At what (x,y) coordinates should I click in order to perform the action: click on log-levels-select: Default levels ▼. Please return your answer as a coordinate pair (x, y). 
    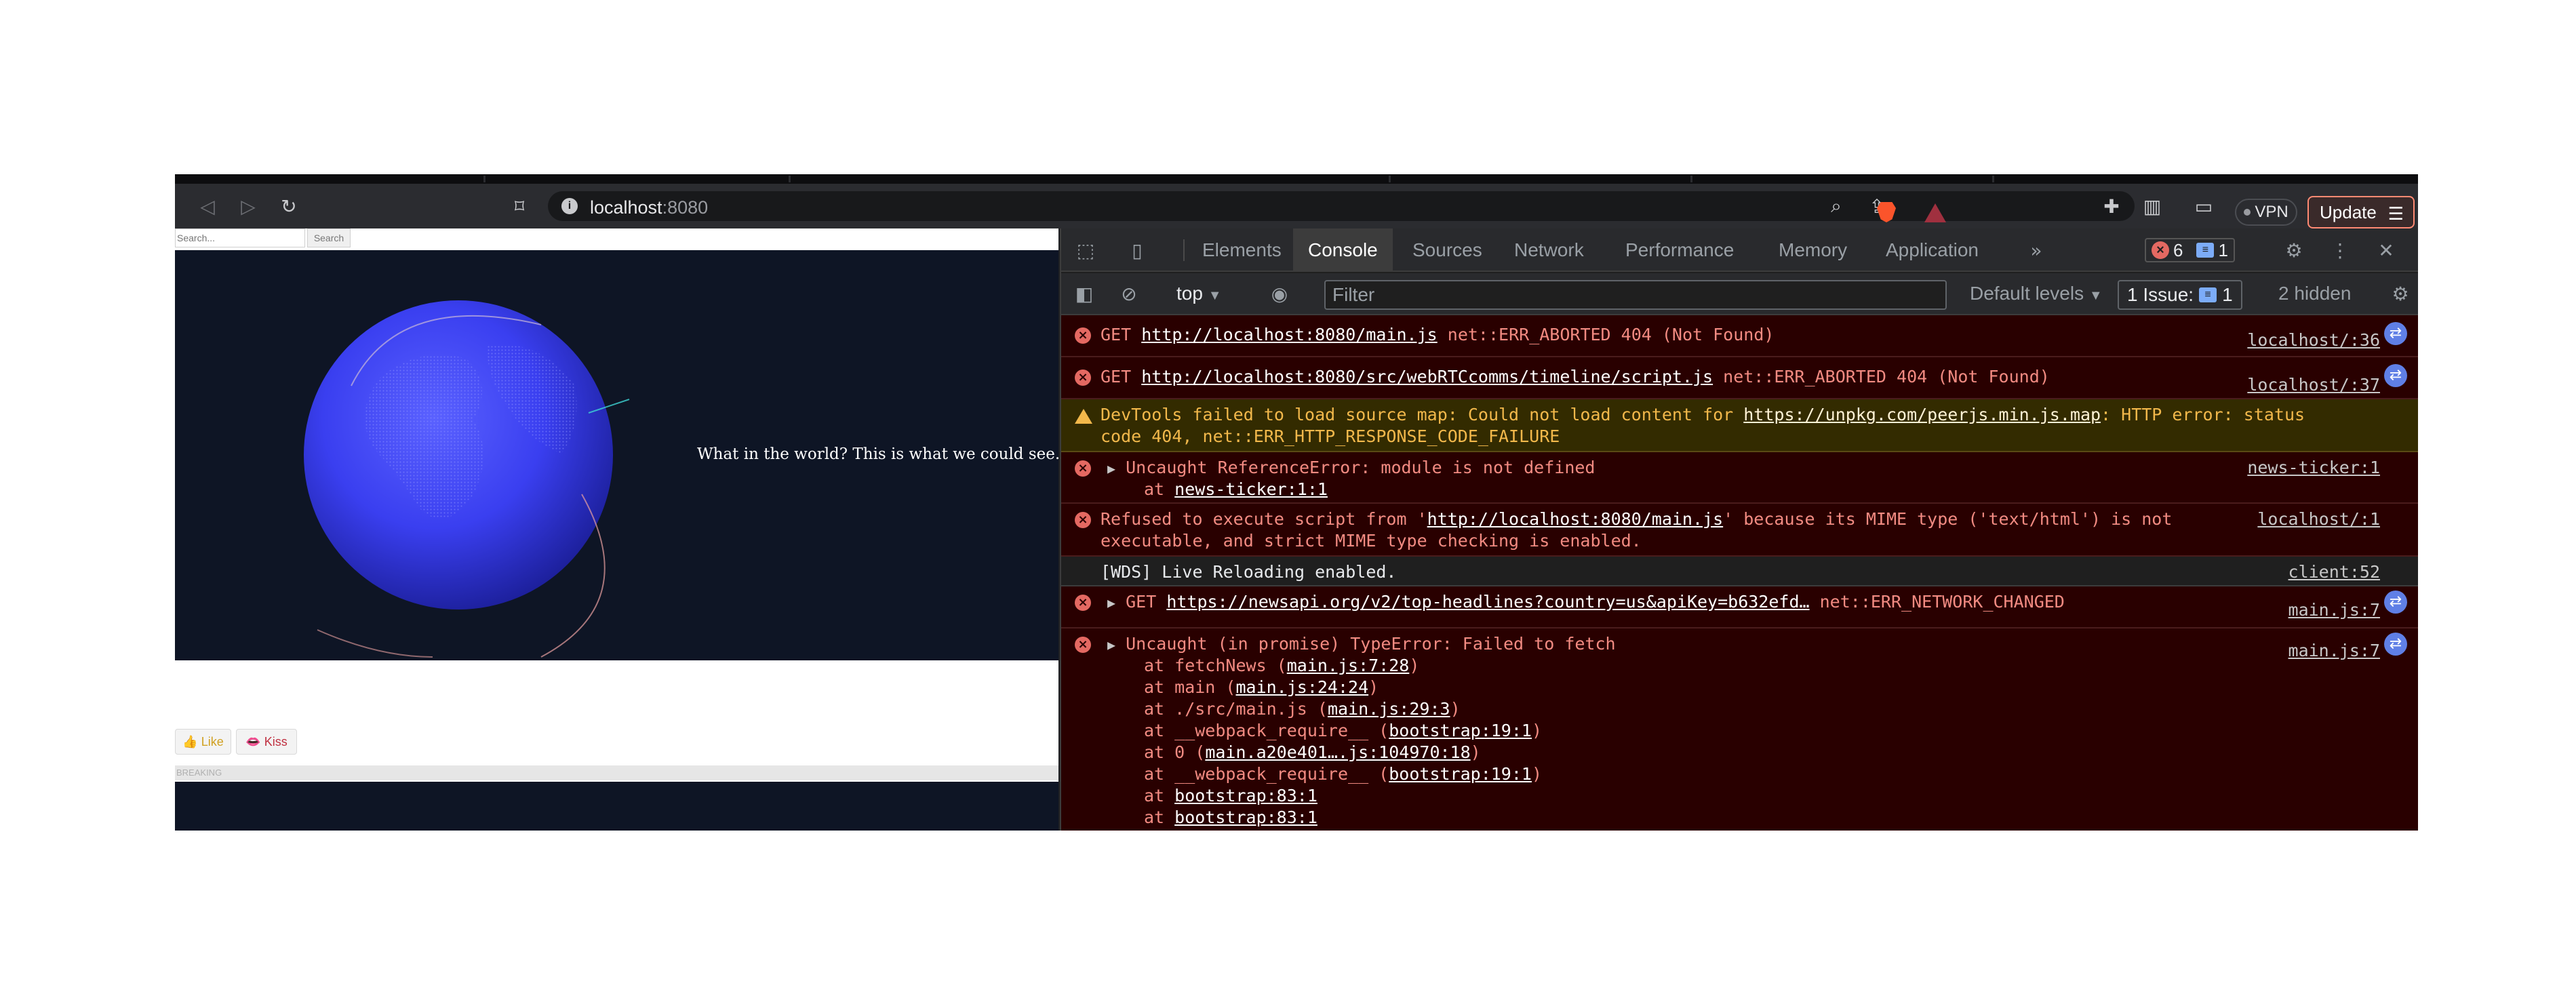
    Looking at the image, I should click on (2036, 293).